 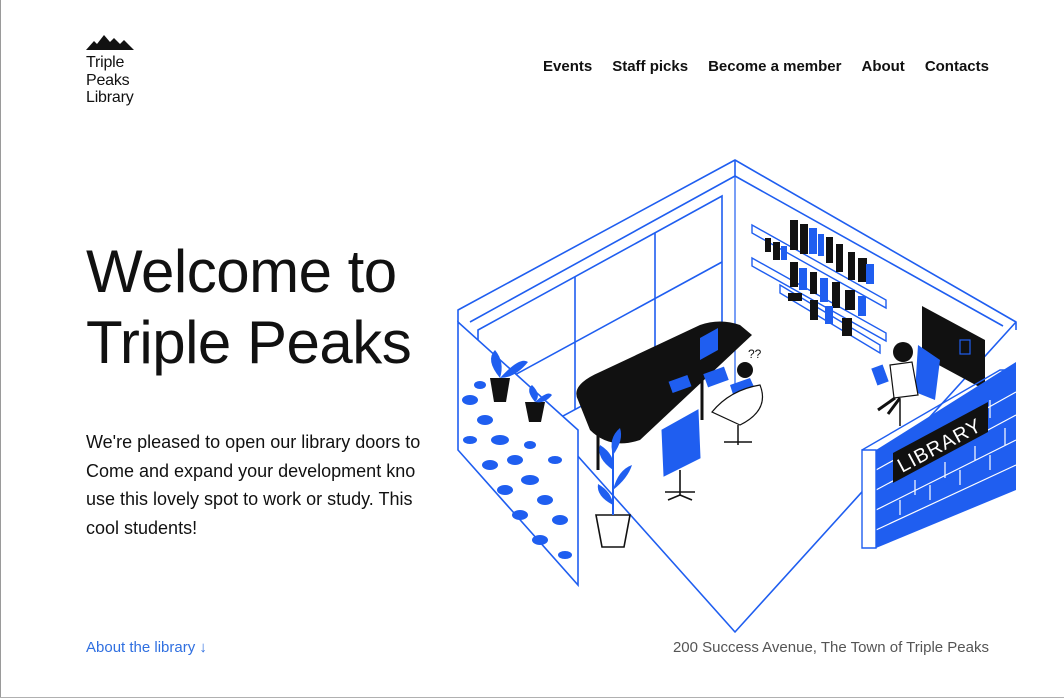 I want to click on nav-contacts: Contacts, so click(x=957, y=66).